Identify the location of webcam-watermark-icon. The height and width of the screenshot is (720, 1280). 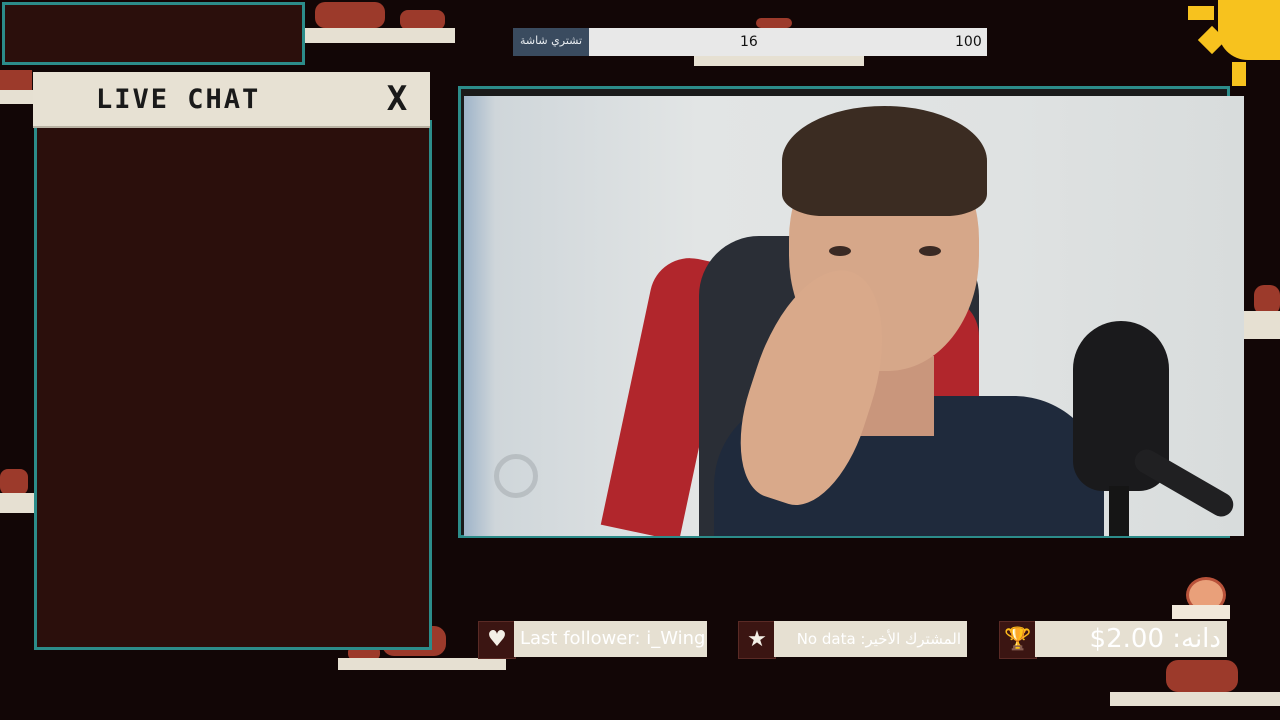
(516, 476).